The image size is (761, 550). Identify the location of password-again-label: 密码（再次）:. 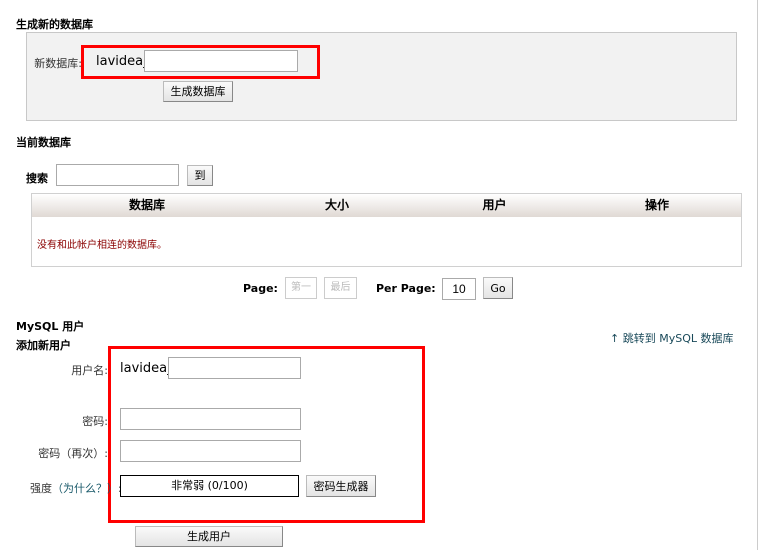
(73, 453).